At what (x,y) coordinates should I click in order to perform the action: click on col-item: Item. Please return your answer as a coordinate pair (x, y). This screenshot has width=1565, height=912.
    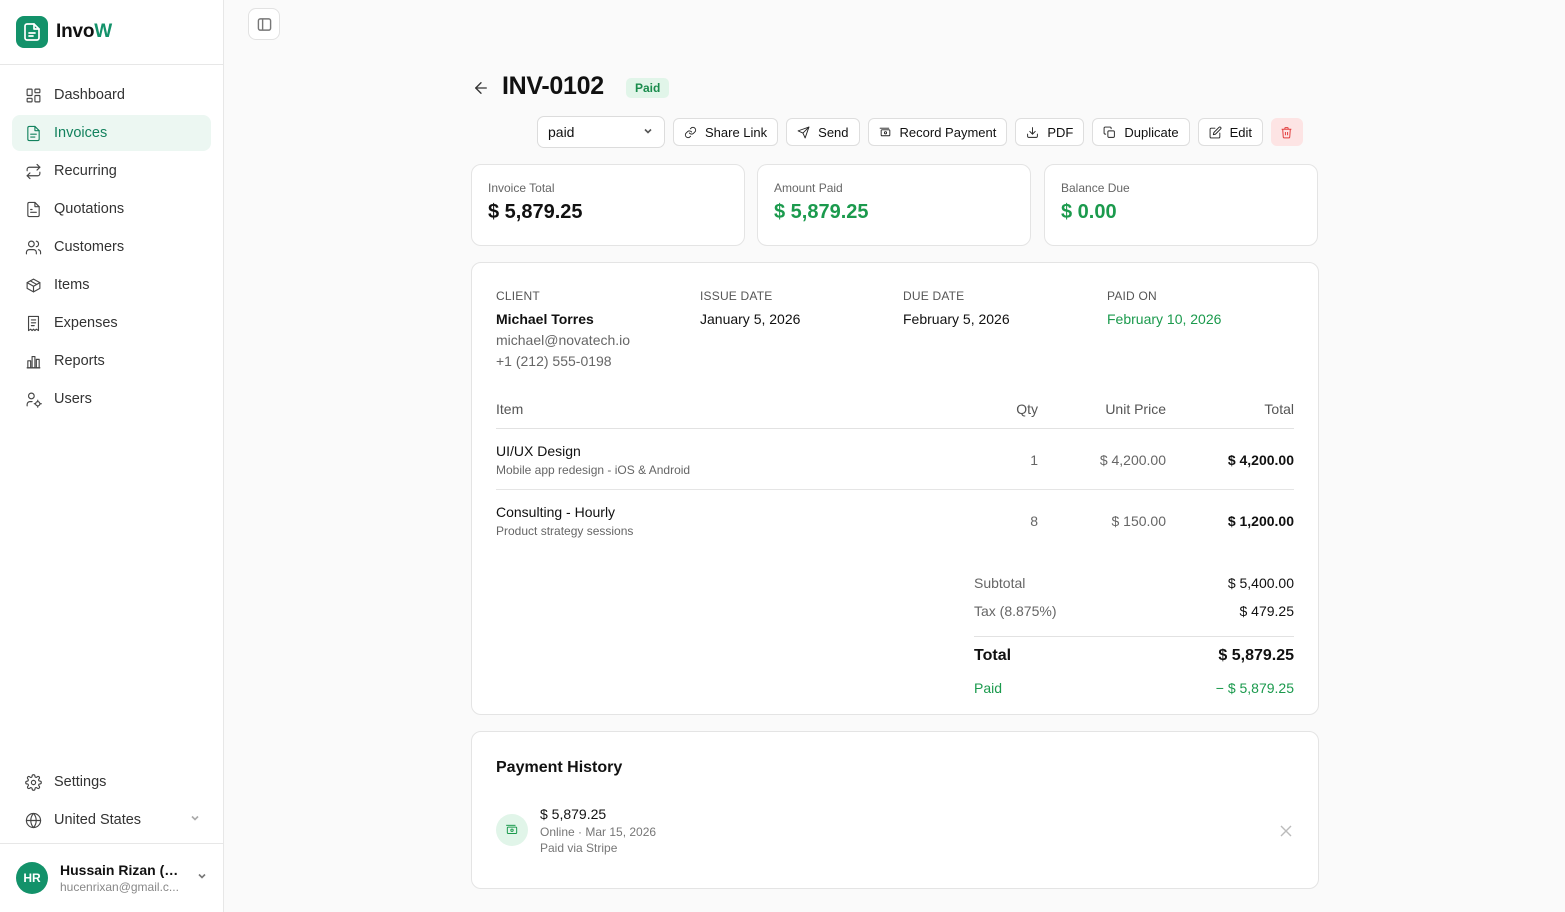
    Looking at the image, I should click on (510, 409).